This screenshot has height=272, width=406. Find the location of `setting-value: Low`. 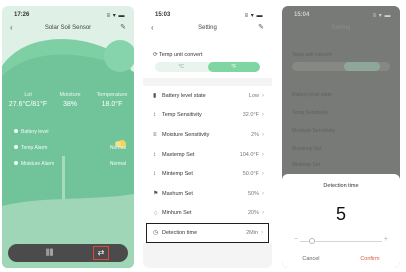

setting-value: Low is located at coordinates (253, 95).